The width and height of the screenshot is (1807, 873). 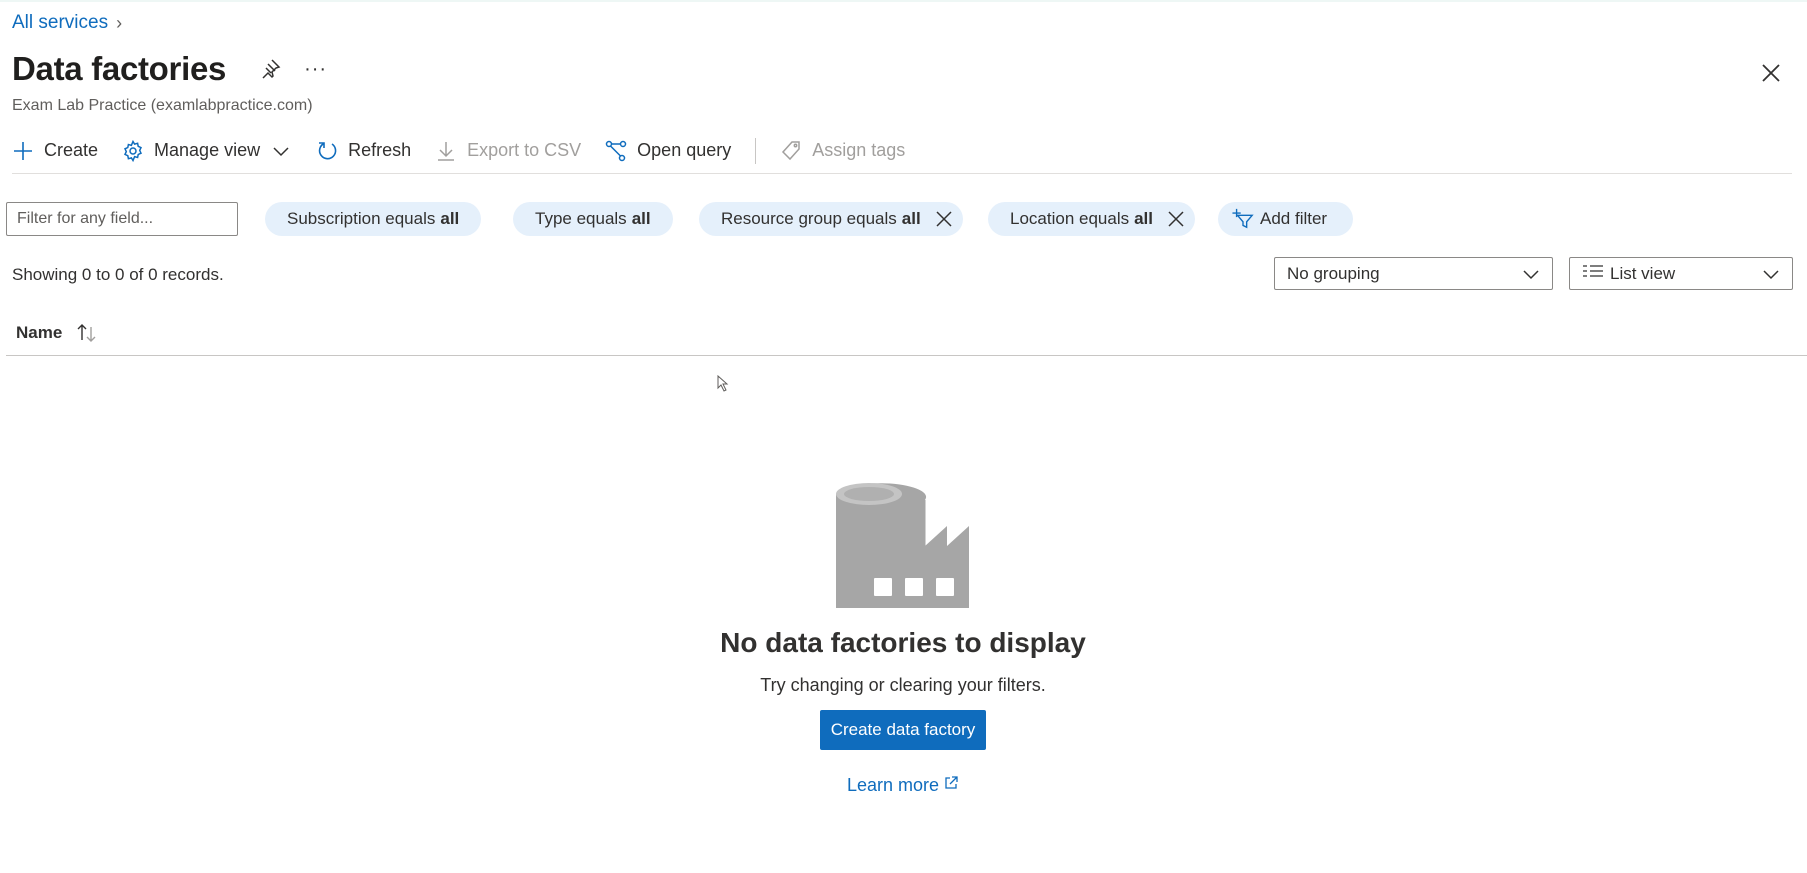 I want to click on breadcrumb-all-services-link: All services, so click(x=60, y=23).